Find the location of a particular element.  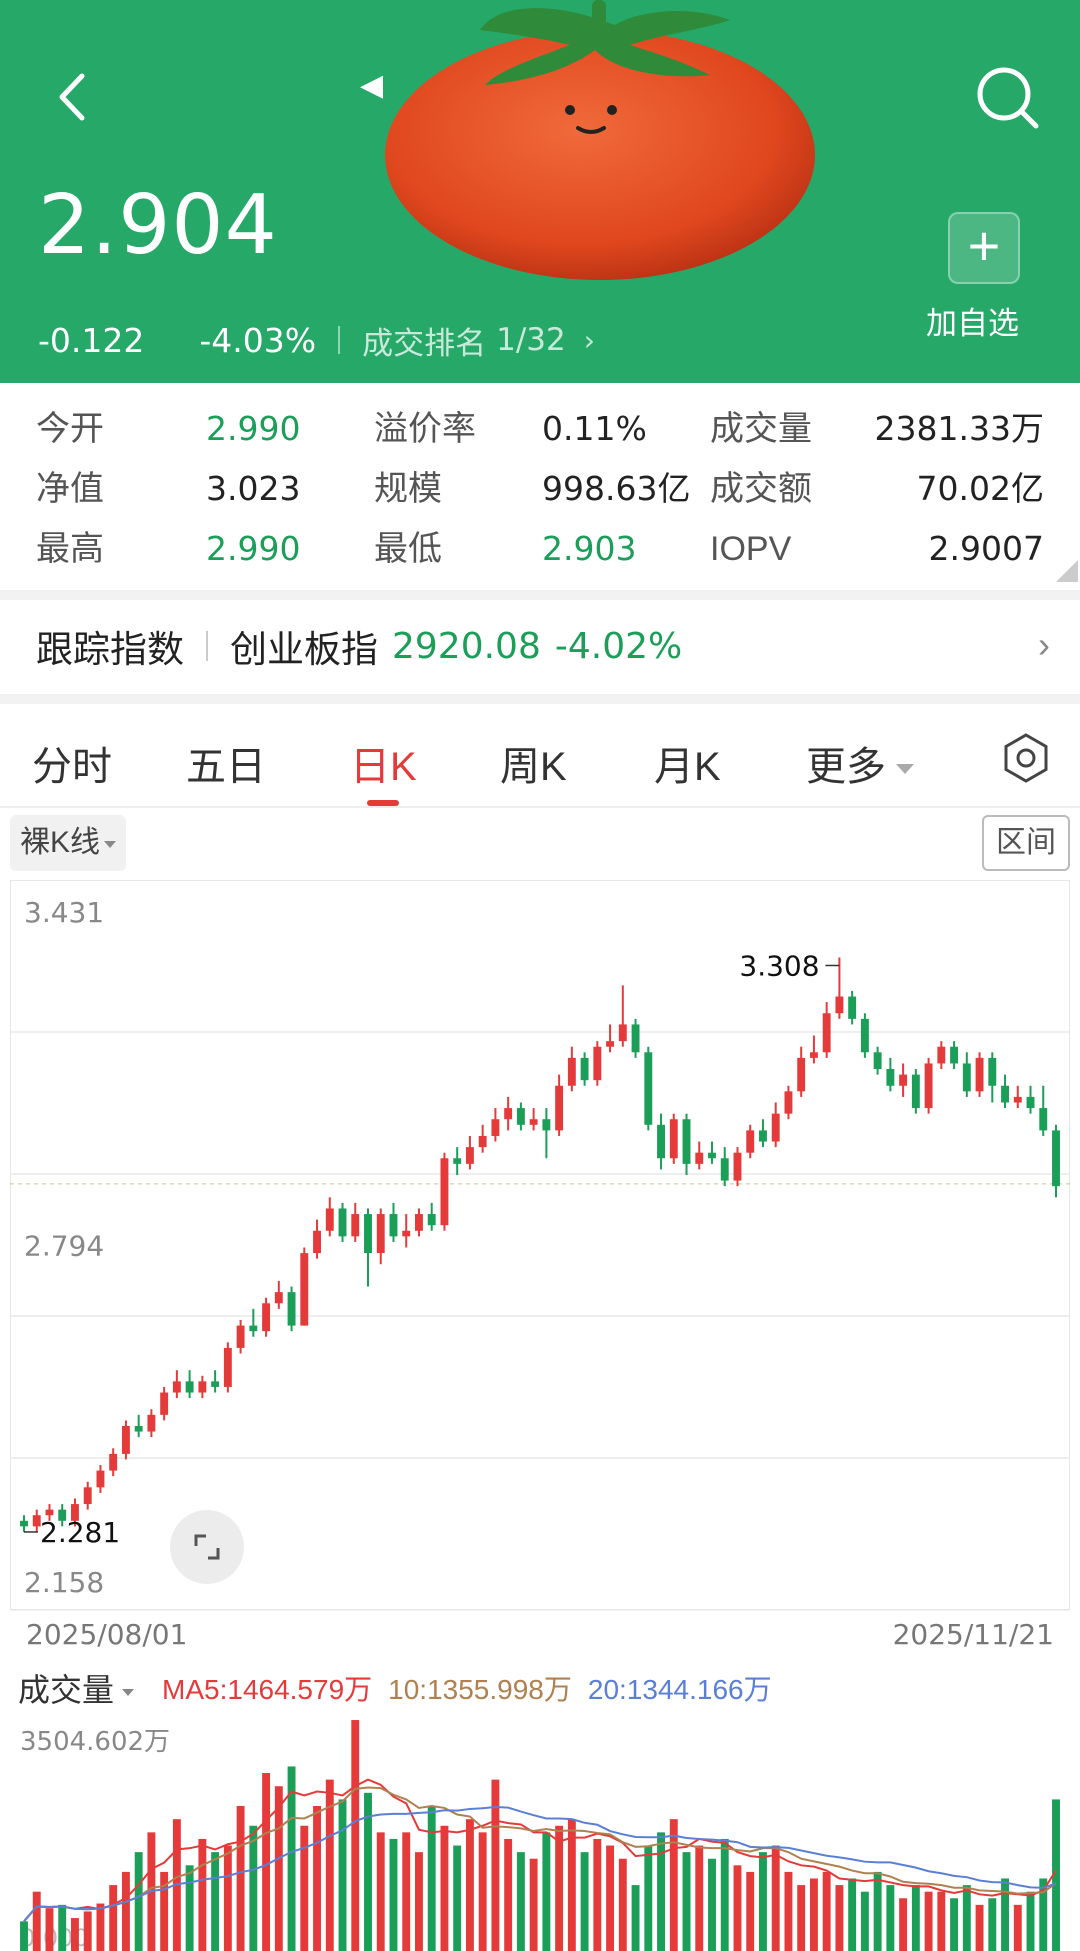

expand-corner-icon is located at coordinates (1067, 571).